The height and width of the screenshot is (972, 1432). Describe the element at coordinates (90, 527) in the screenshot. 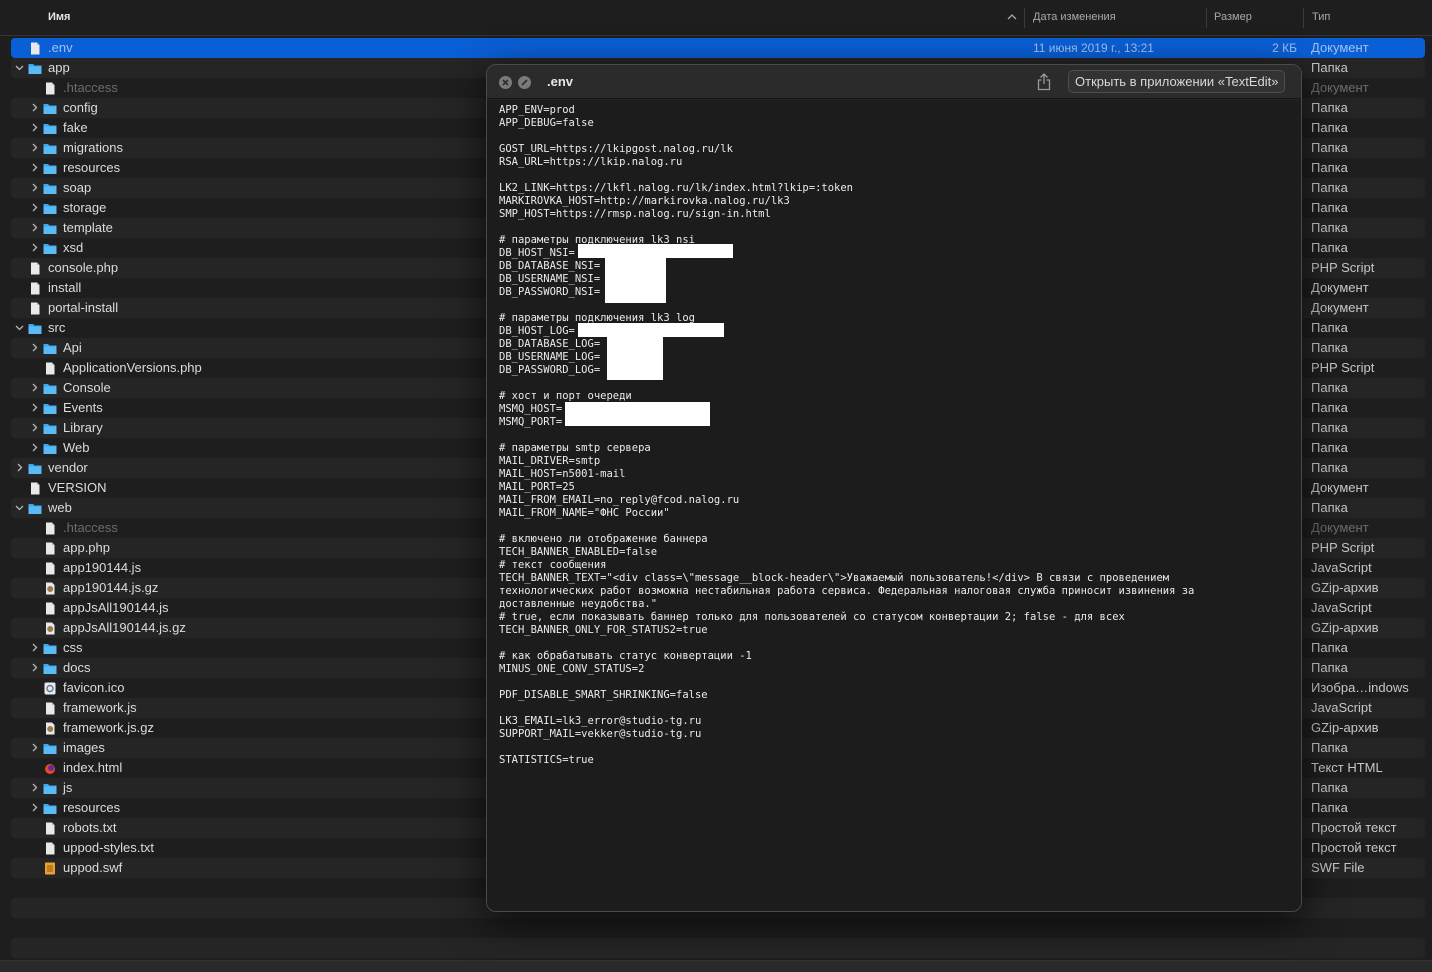

I see `file-name: .htaccess` at that location.